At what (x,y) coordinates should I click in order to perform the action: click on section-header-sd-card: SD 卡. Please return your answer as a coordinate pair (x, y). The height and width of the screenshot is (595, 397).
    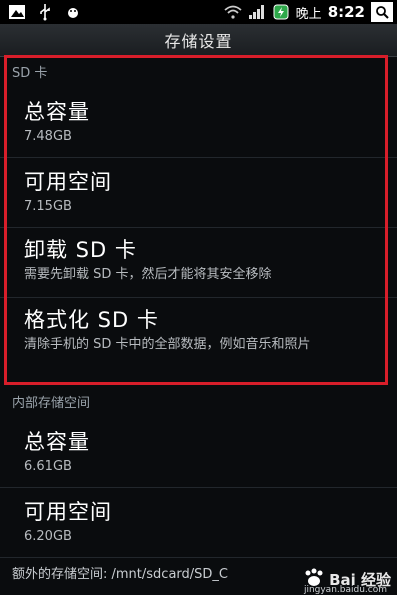
    Looking at the image, I should click on (30, 73).